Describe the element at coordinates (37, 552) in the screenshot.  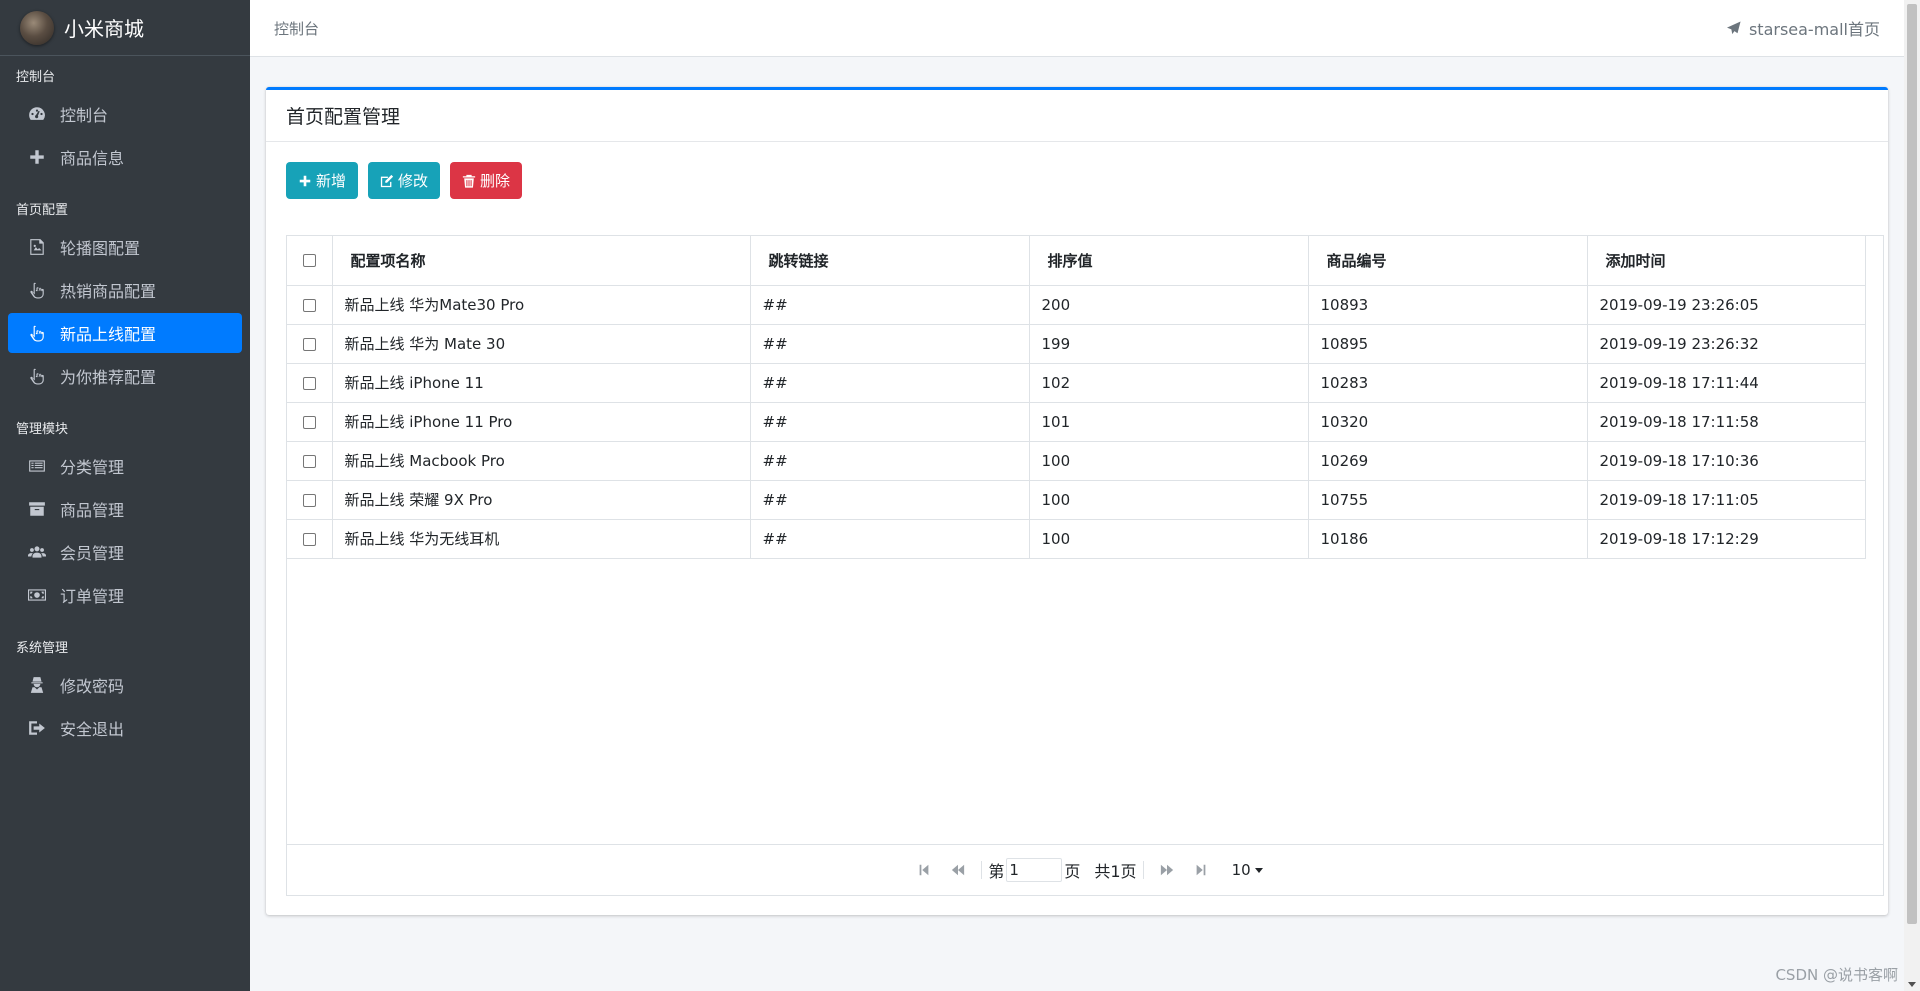
I see `users-icon` at that location.